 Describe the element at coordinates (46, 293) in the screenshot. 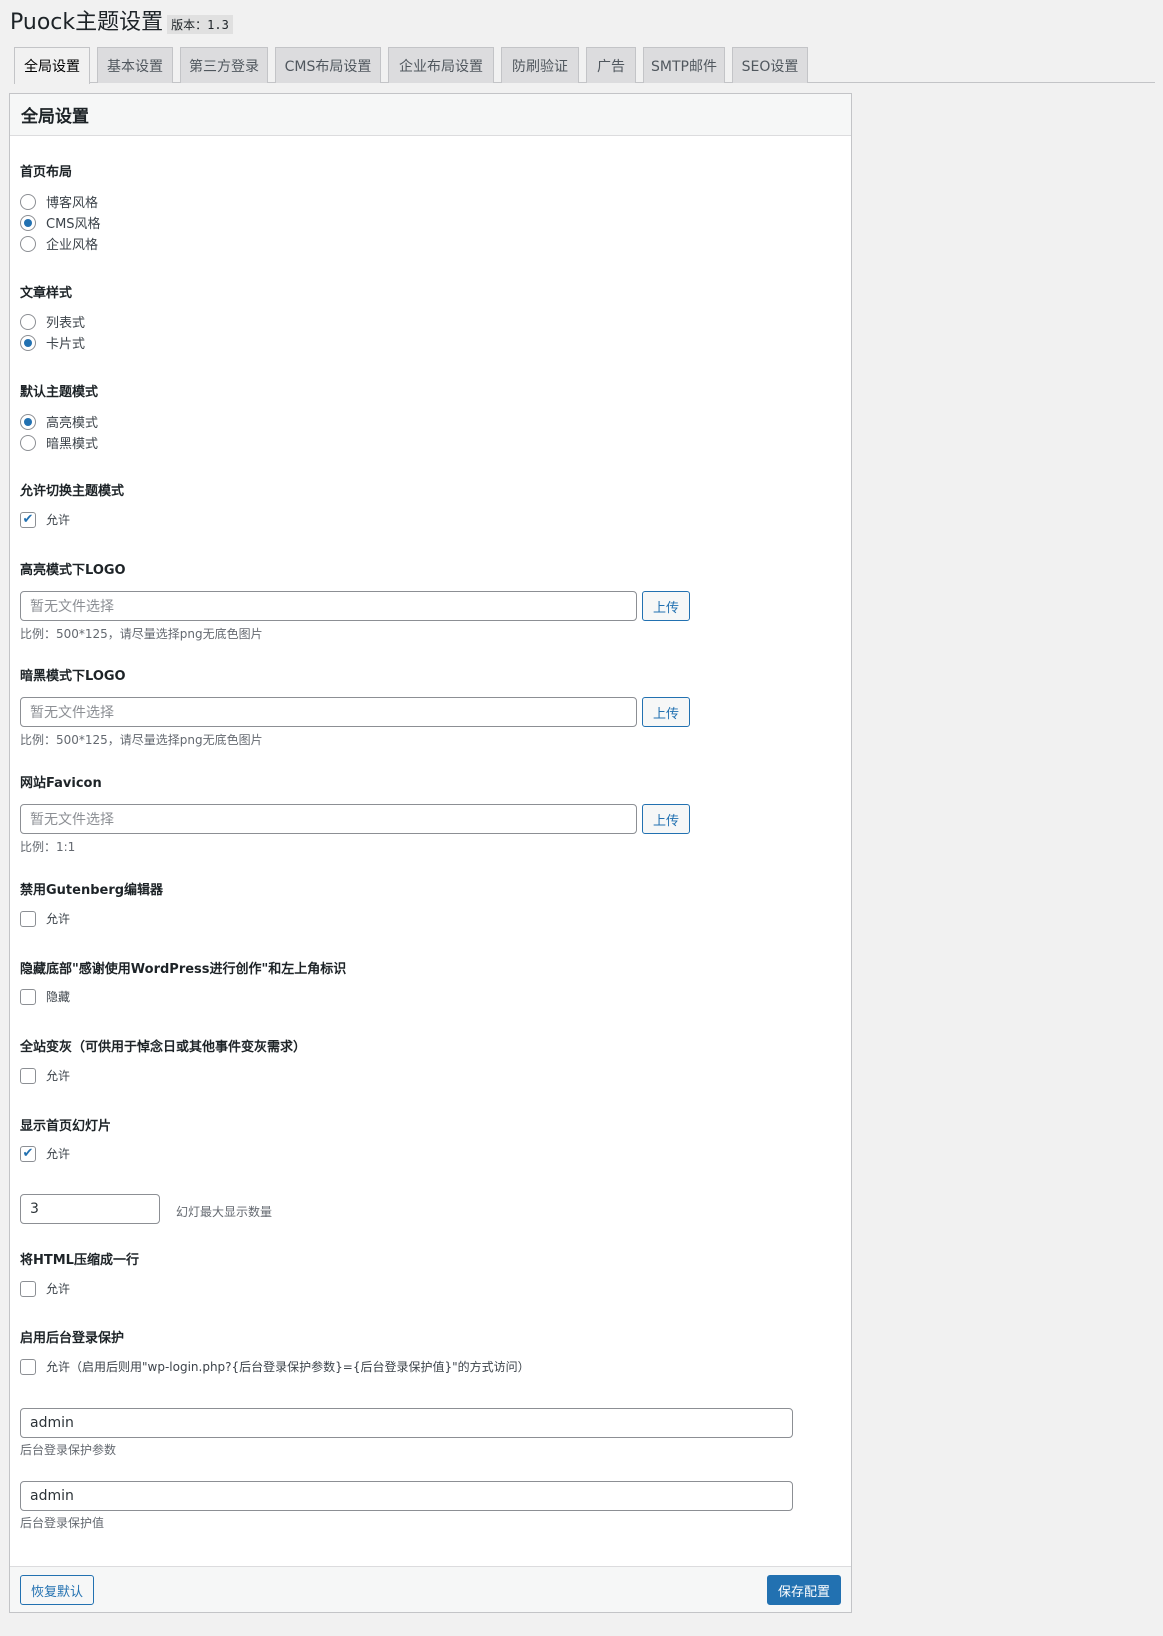

I see `post-style-label: 文章样式` at that location.